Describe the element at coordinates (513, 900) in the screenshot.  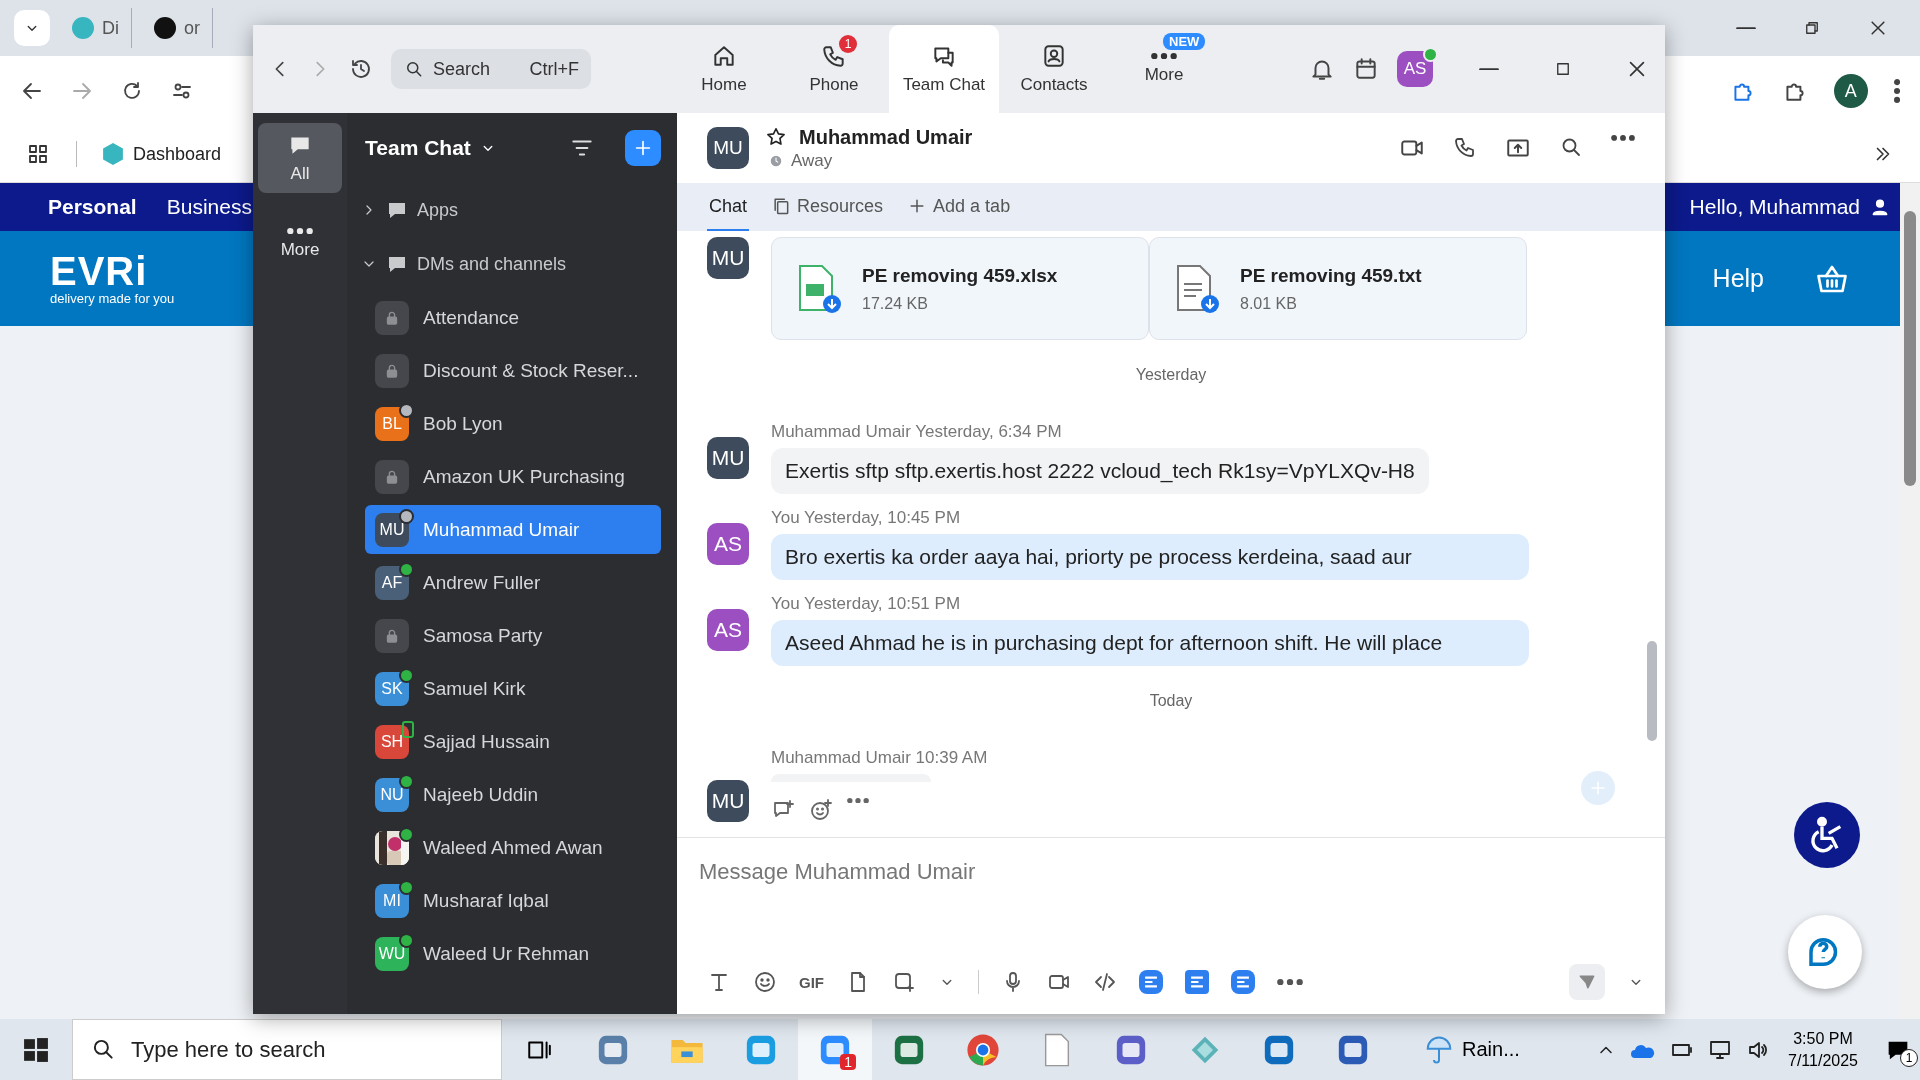
I see `chat-list-item: MI Musharaf Iqbal` at that location.